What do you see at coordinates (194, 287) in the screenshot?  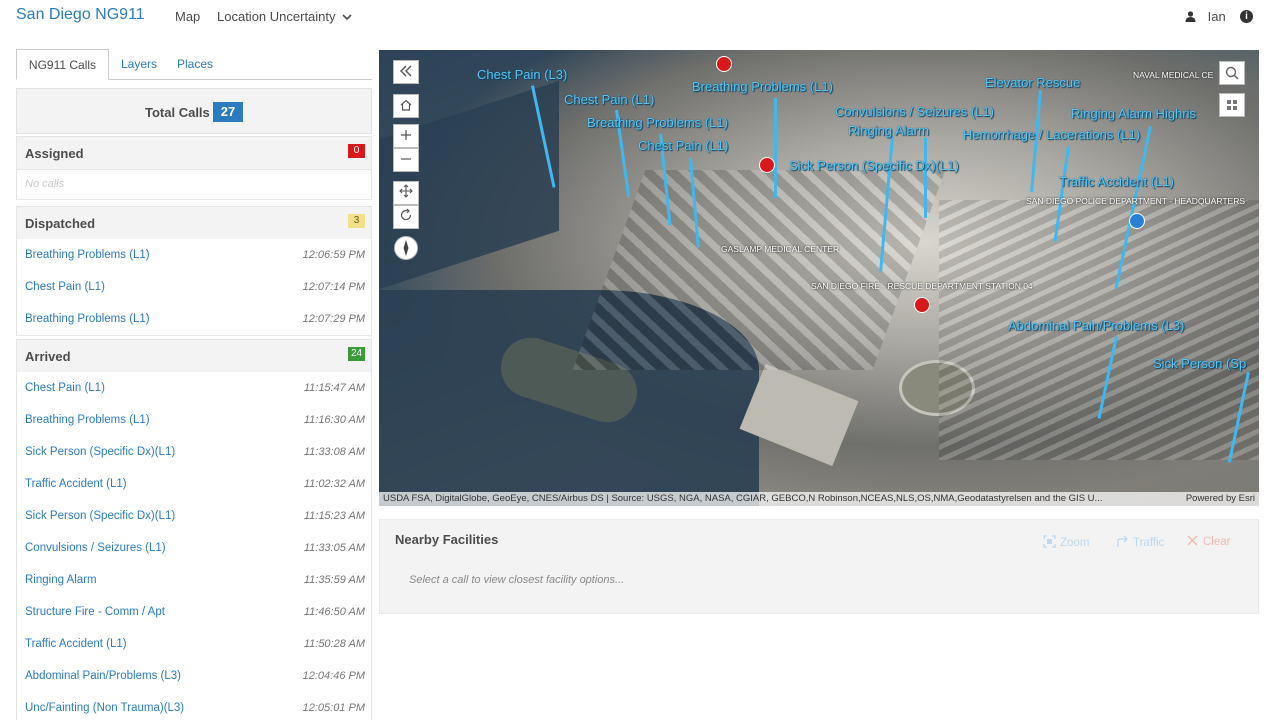 I see `call-row: Chest Pain (L1) 12:07:14 PM` at bounding box center [194, 287].